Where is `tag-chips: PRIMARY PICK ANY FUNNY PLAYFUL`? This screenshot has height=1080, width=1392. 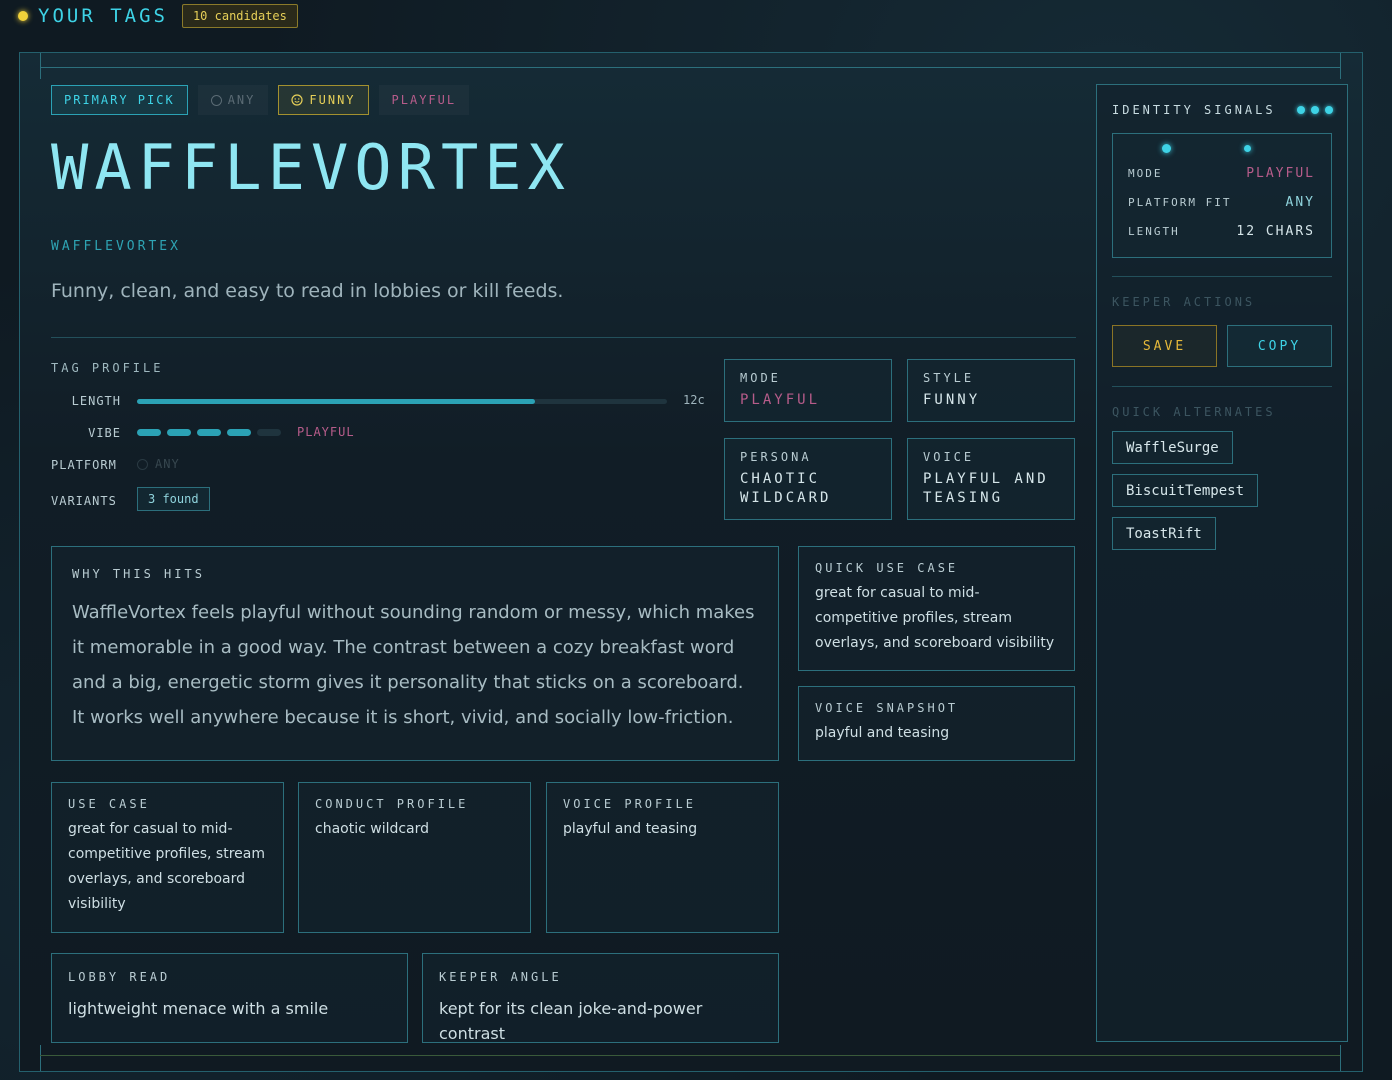
tag-chips: PRIMARY PICK ANY FUNNY PLAYFUL is located at coordinates (260, 100).